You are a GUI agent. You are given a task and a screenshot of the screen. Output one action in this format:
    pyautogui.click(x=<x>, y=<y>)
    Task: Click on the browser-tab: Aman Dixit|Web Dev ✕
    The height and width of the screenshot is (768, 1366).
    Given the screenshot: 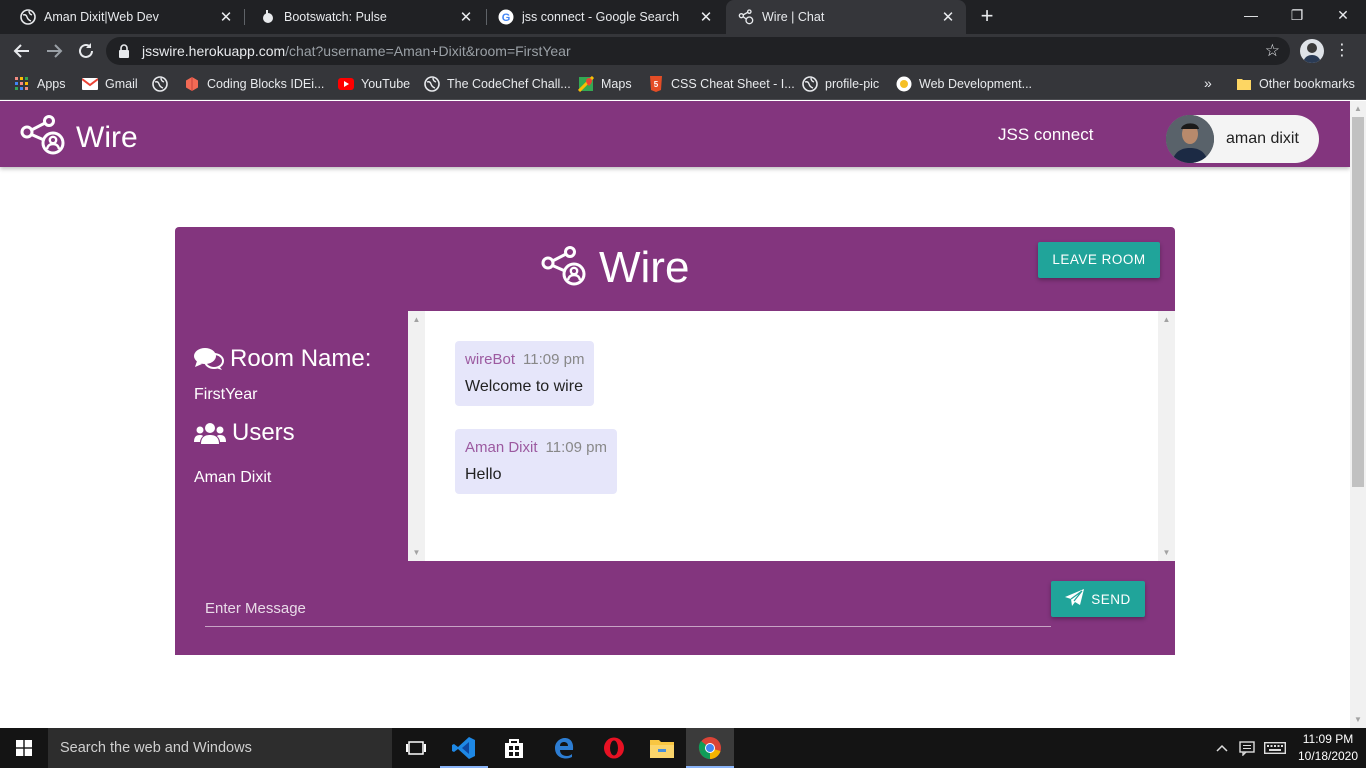 What is the action you would take?
    pyautogui.click(x=122, y=17)
    